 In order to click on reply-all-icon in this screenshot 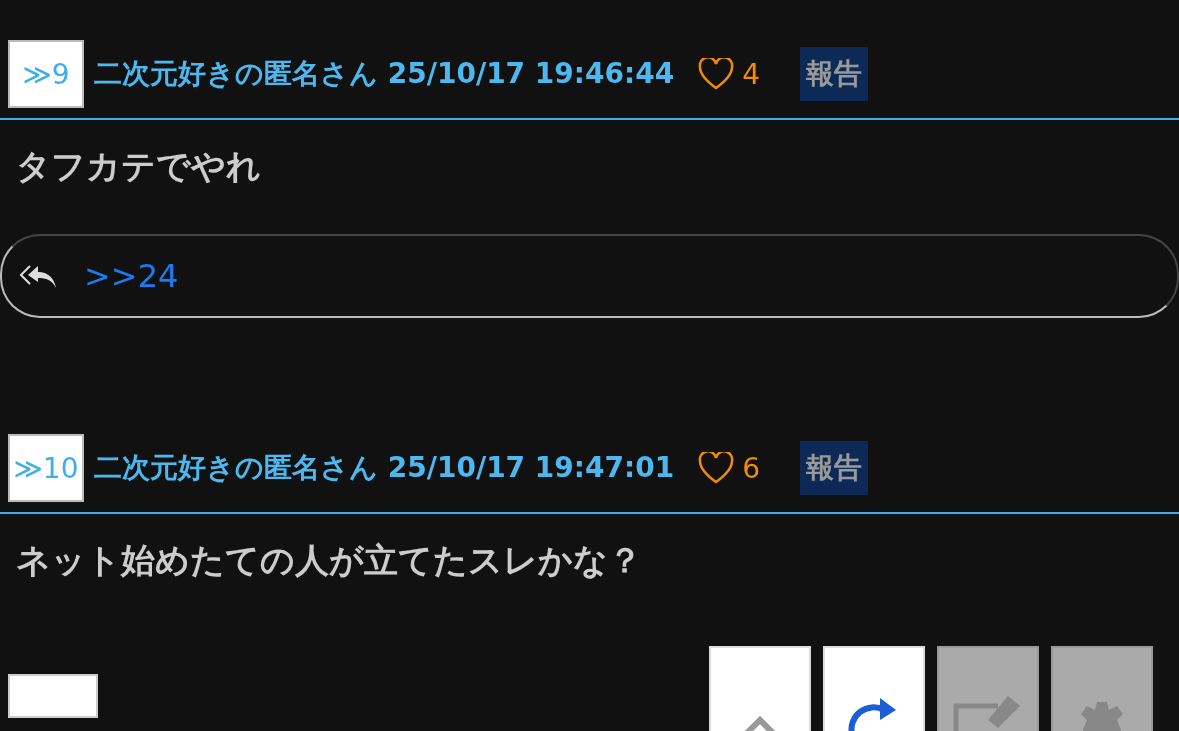, I will do `click(39, 276)`.